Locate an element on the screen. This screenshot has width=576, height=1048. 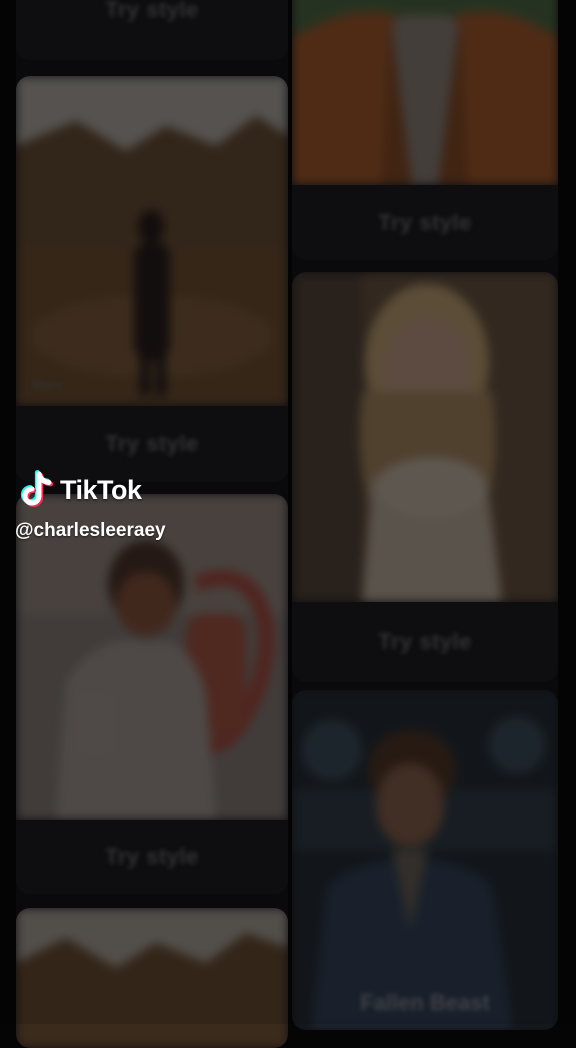
style-name-label: Fallen Beast is located at coordinates (425, 1002).